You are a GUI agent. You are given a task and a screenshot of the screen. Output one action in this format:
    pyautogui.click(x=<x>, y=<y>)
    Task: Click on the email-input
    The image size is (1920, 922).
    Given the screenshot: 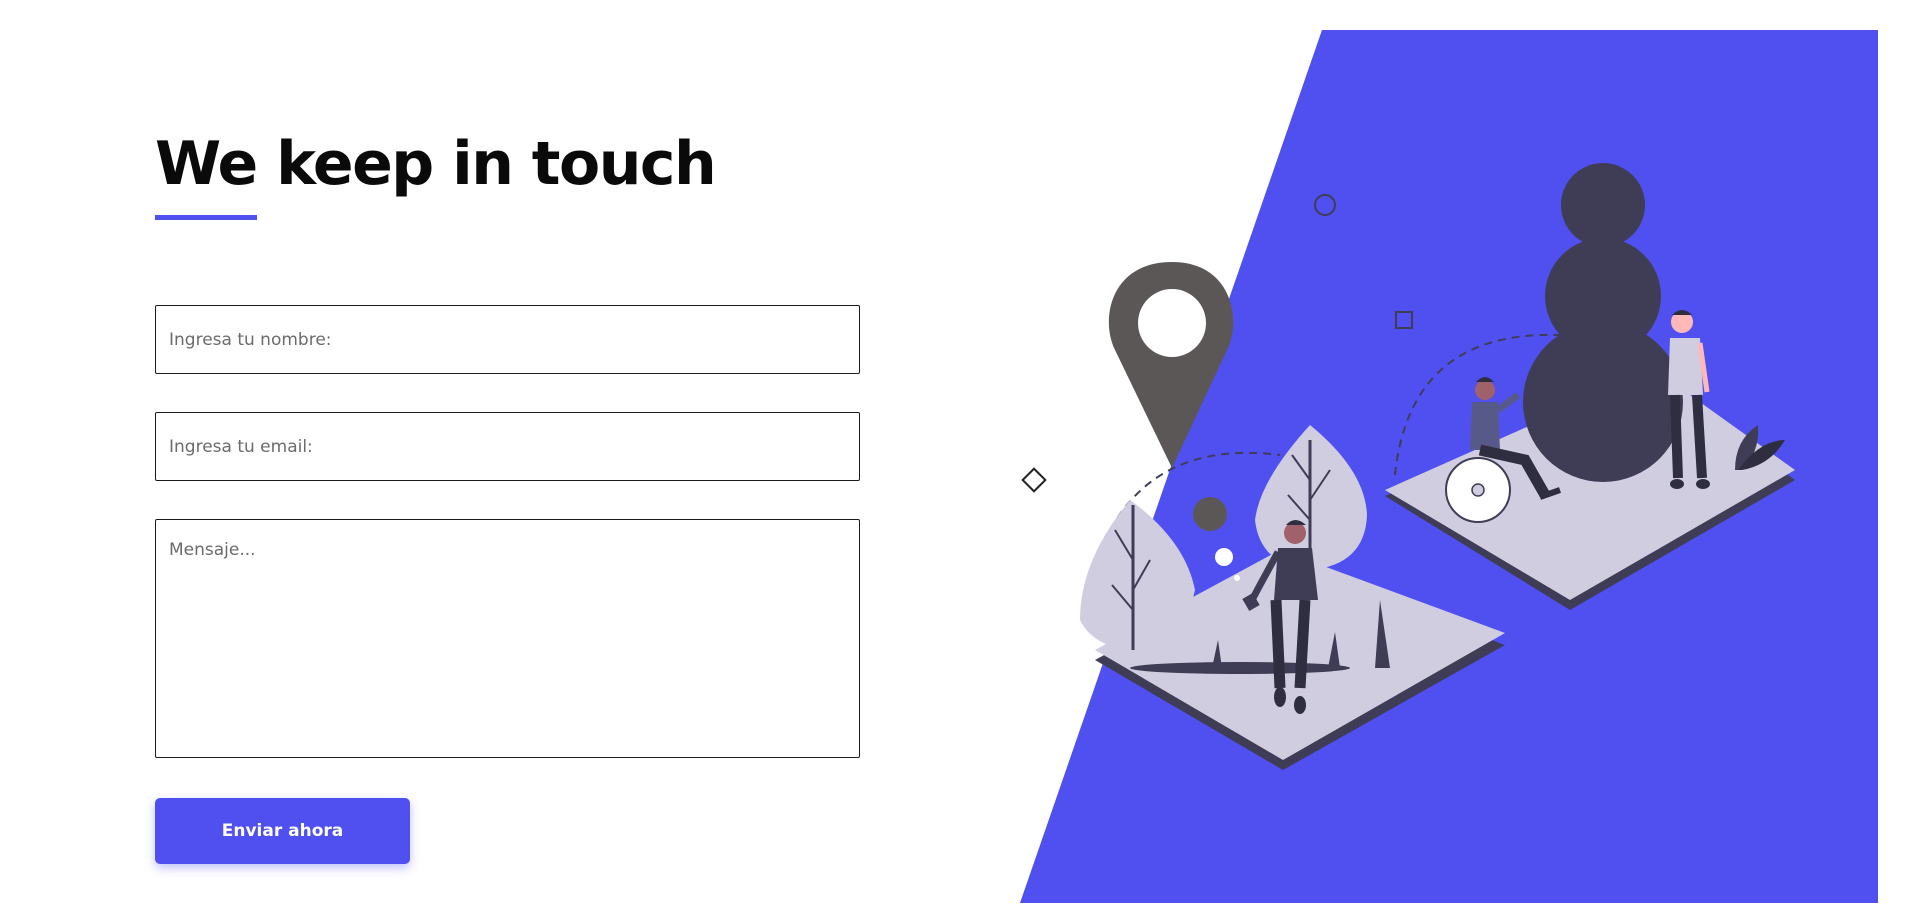 What is the action you would take?
    pyautogui.click(x=507, y=446)
    